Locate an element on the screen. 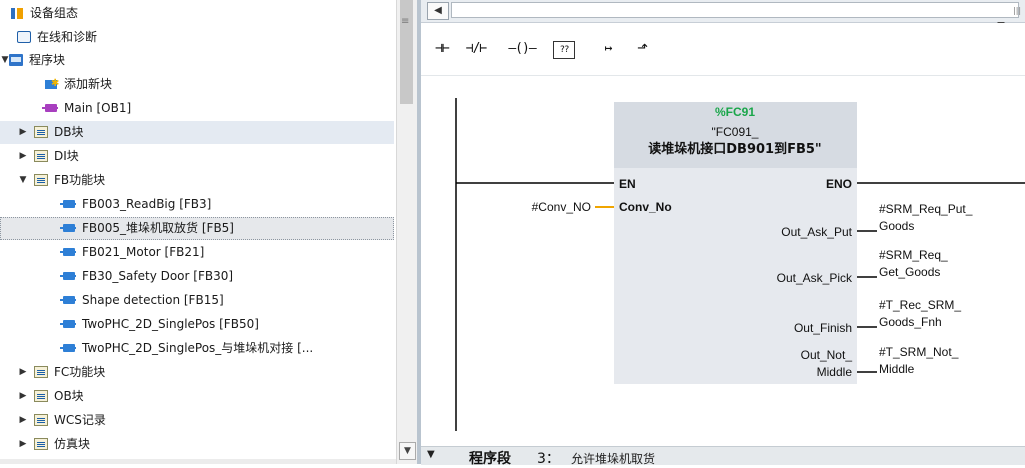  editor-horizontal-scrollbar: ◀ ||| is located at coordinates (723, 13).